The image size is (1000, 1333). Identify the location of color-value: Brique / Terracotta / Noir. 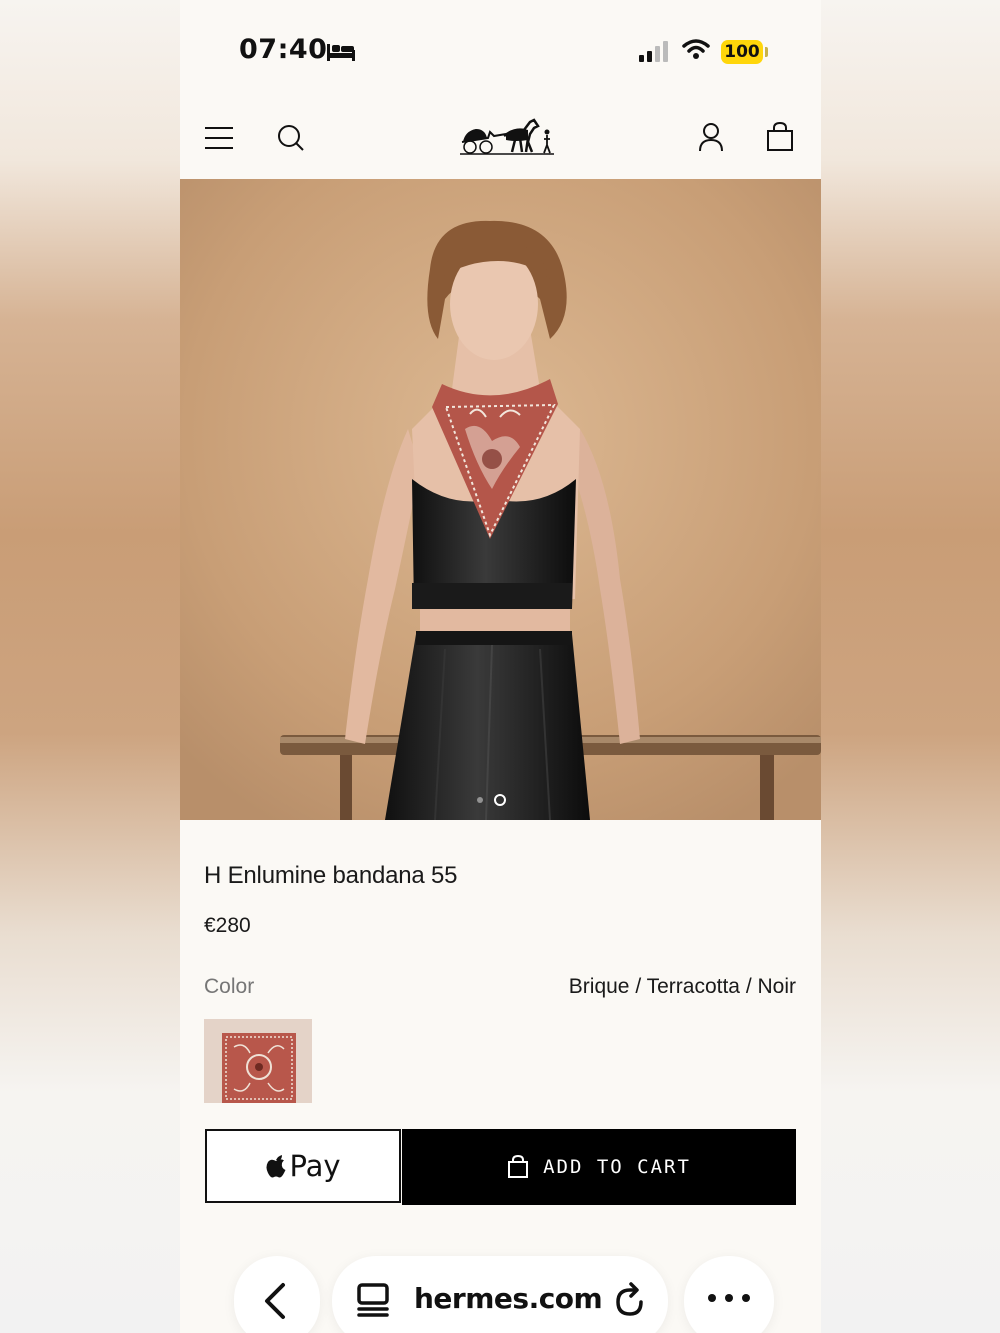
(682, 986).